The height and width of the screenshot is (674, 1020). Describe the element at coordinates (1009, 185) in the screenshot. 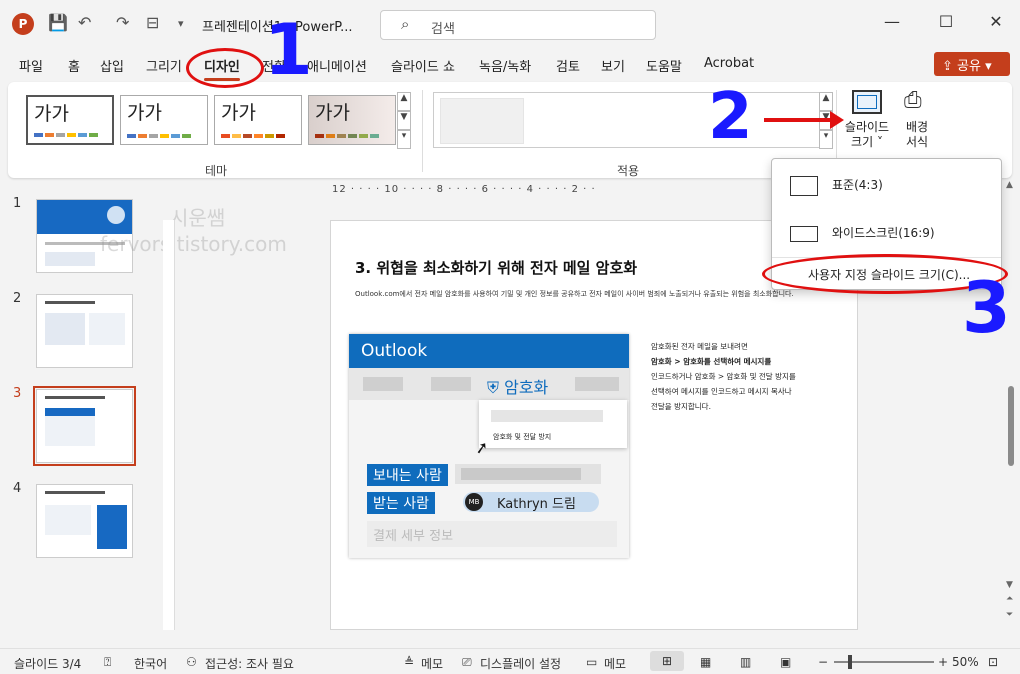

I see `scroll-up-icon: ▲` at that location.